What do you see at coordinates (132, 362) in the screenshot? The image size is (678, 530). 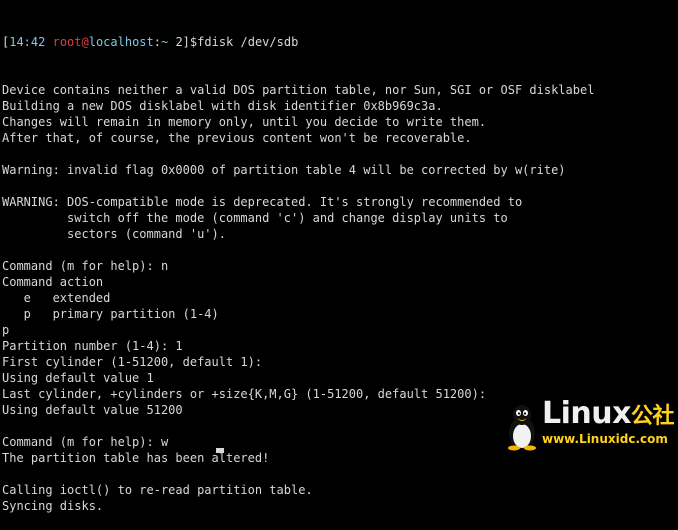 I see `terminal-output-line: First cylinder (1-51200, default 1):` at bounding box center [132, 362].